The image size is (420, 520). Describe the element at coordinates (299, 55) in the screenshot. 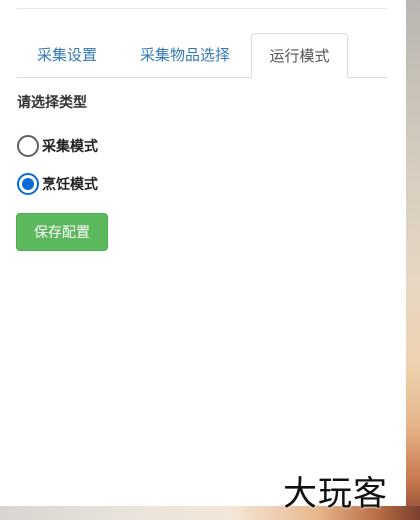

I see `tab-run-mode: 运行模式` at that location.